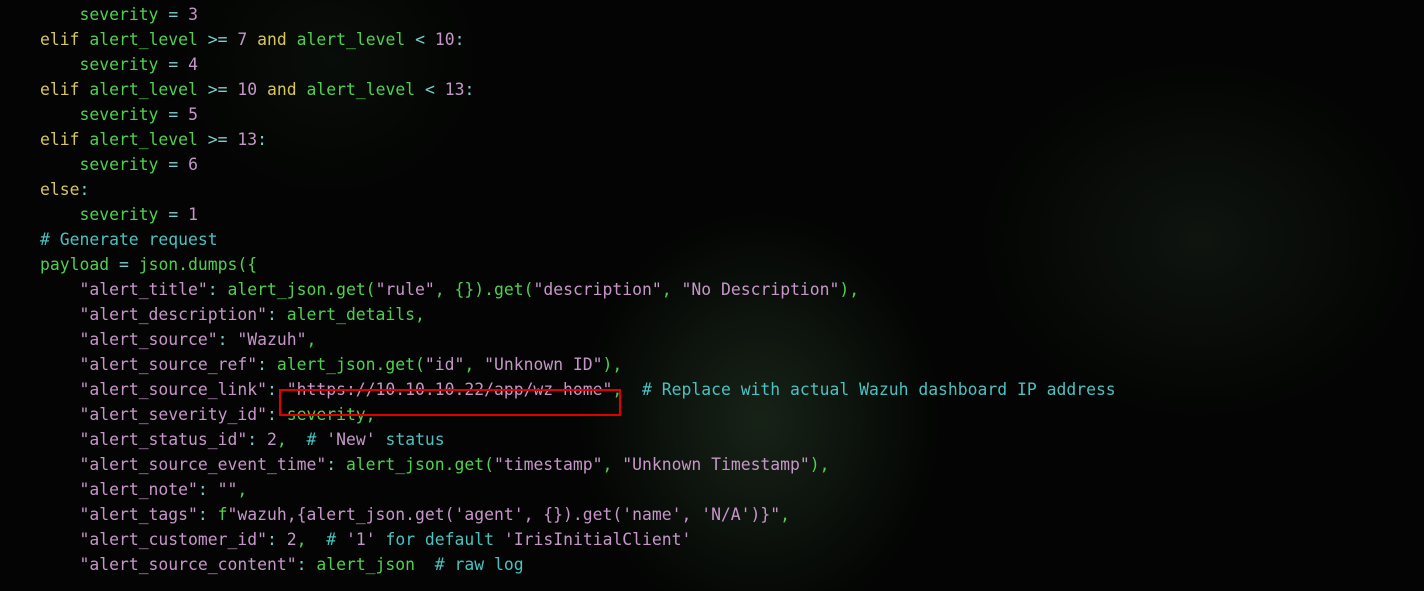 Image resolution: width=1424 pixels, height=591 pixels. Describe the element at coordinates (282, 89) in the screenshot. I see `code-token: and` at that location.